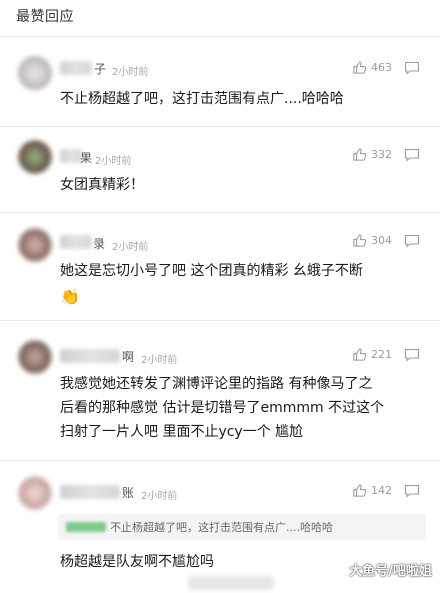 The width and height of the screenshot is (440, 593). I want to click on username-suffix: 啊, so click(128, 356).